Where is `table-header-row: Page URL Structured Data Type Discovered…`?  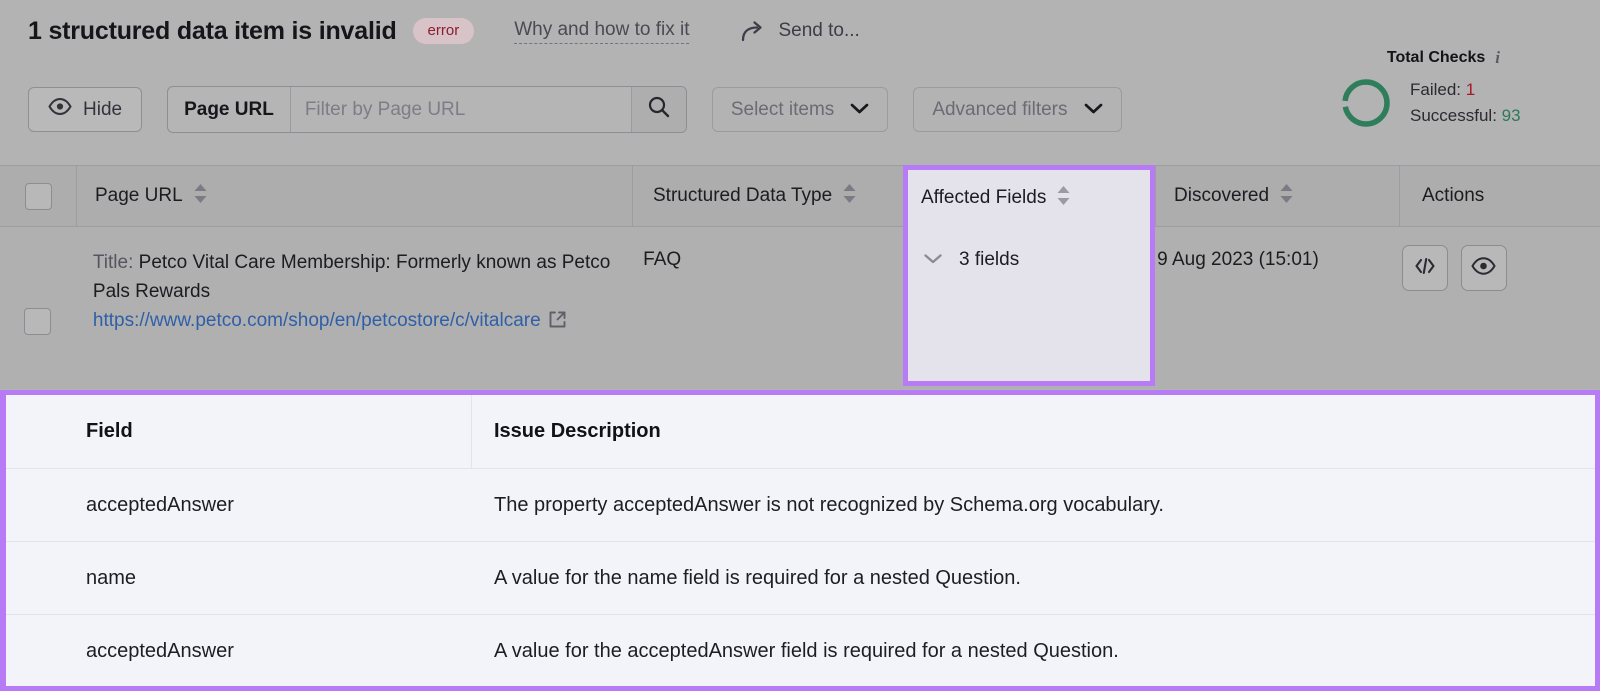 table-header-row: Page URL Structured Data Type Discovered… is located at coordinates (800, 196).